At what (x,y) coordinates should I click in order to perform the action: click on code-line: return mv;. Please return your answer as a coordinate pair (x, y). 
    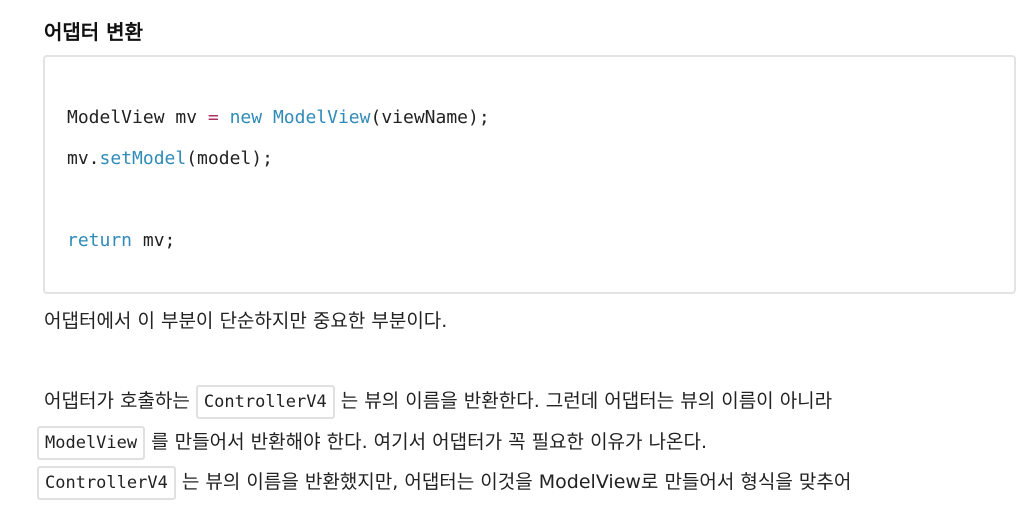
    Looking at the image, I should click on (121, 240).